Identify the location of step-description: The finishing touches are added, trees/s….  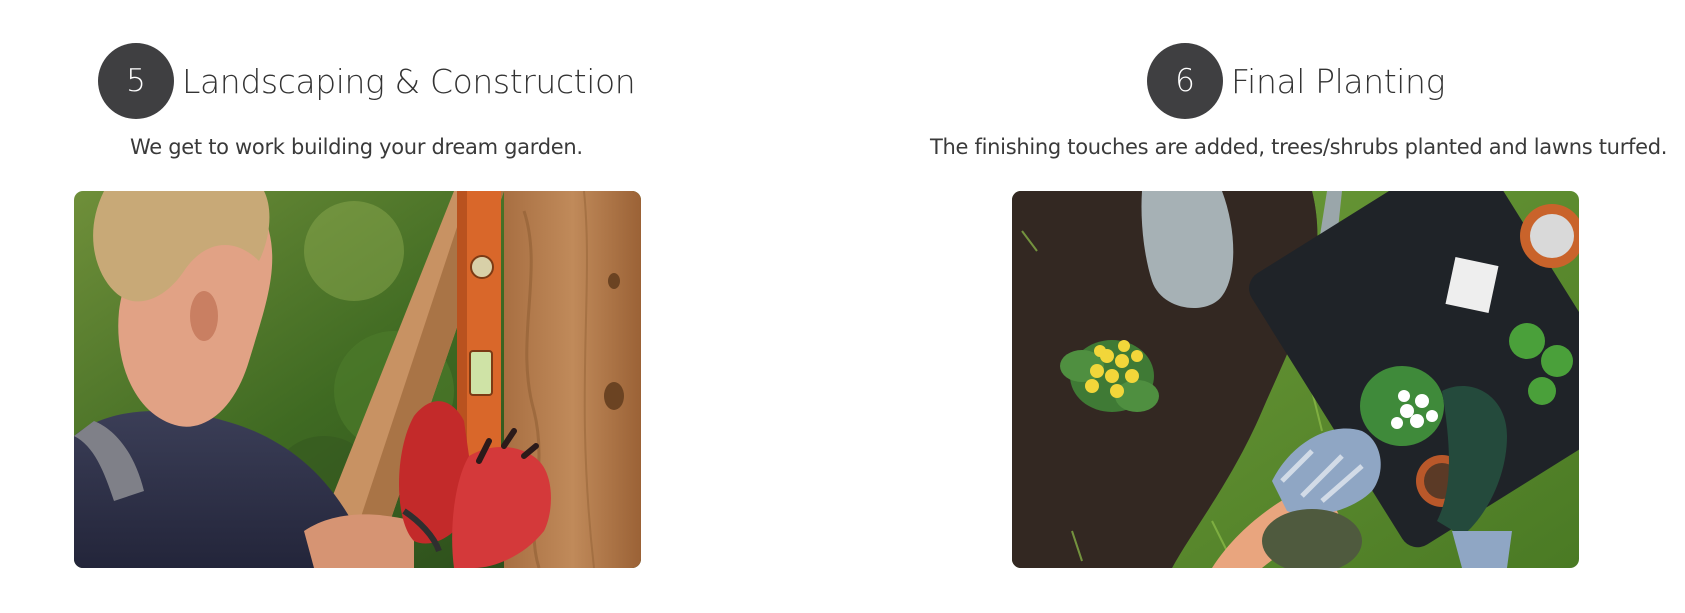
(1299, 147).